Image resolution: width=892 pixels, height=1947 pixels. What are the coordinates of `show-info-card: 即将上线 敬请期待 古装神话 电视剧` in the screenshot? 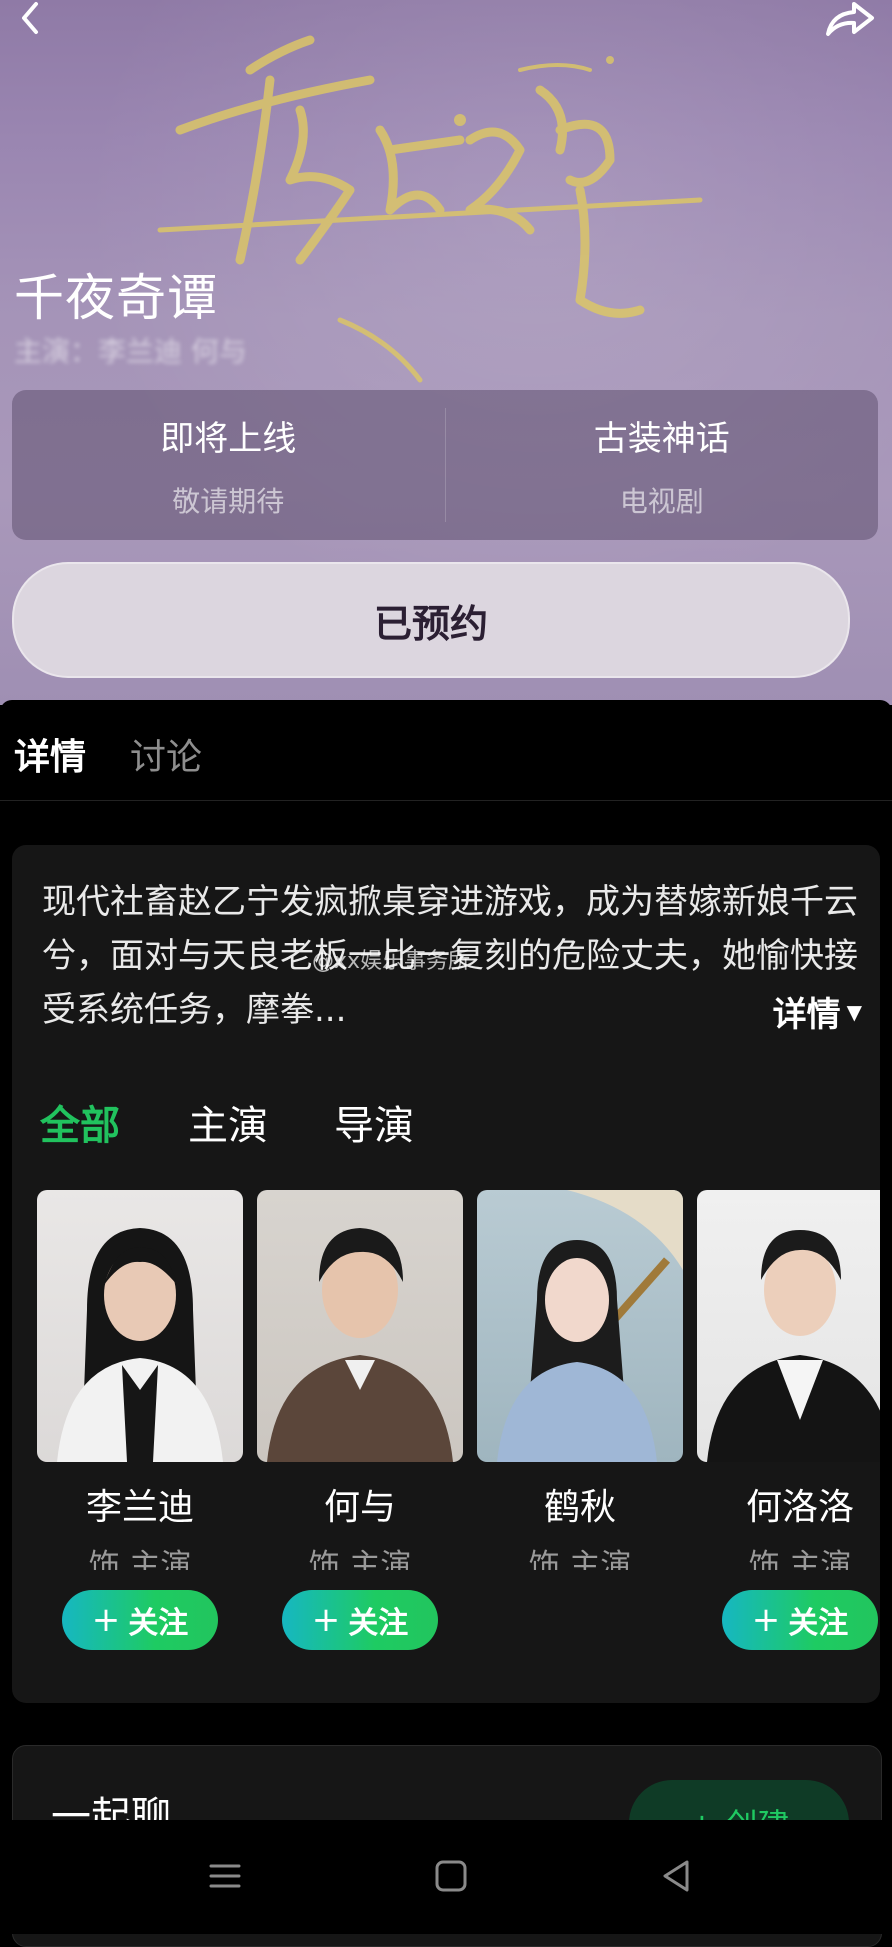 It's located at (445, 465).